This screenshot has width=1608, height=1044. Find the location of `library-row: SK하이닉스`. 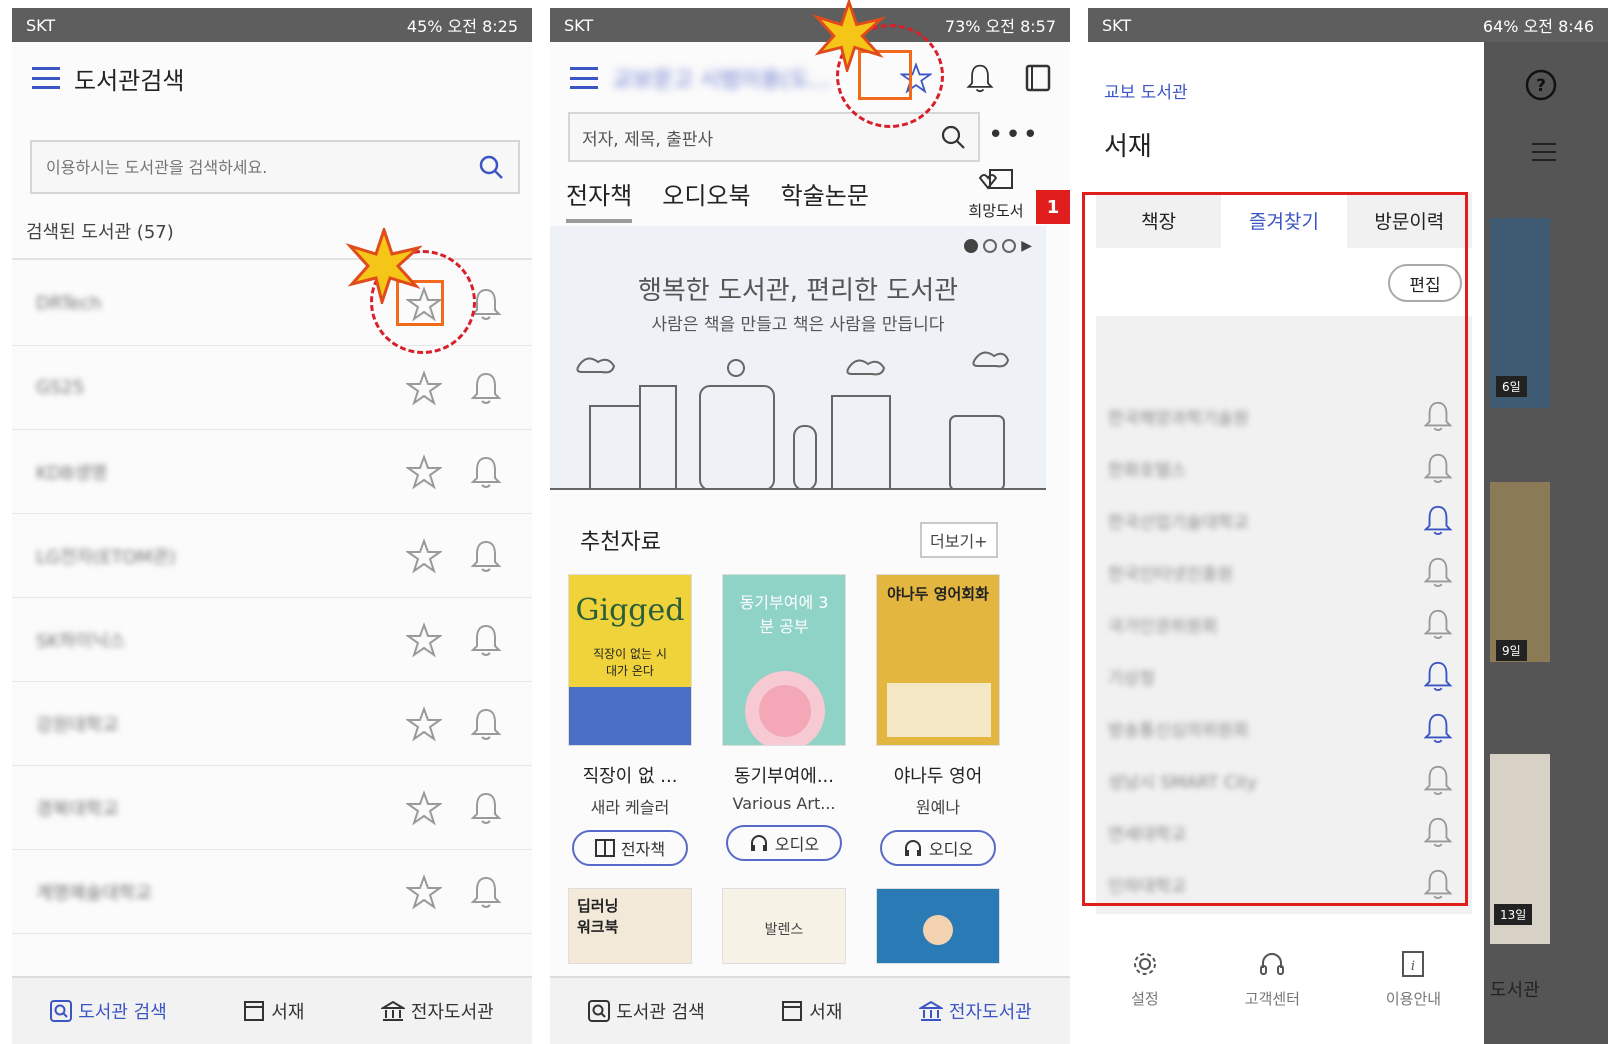

library-row: SK하이닉스 is located at coordinates (272, 640).